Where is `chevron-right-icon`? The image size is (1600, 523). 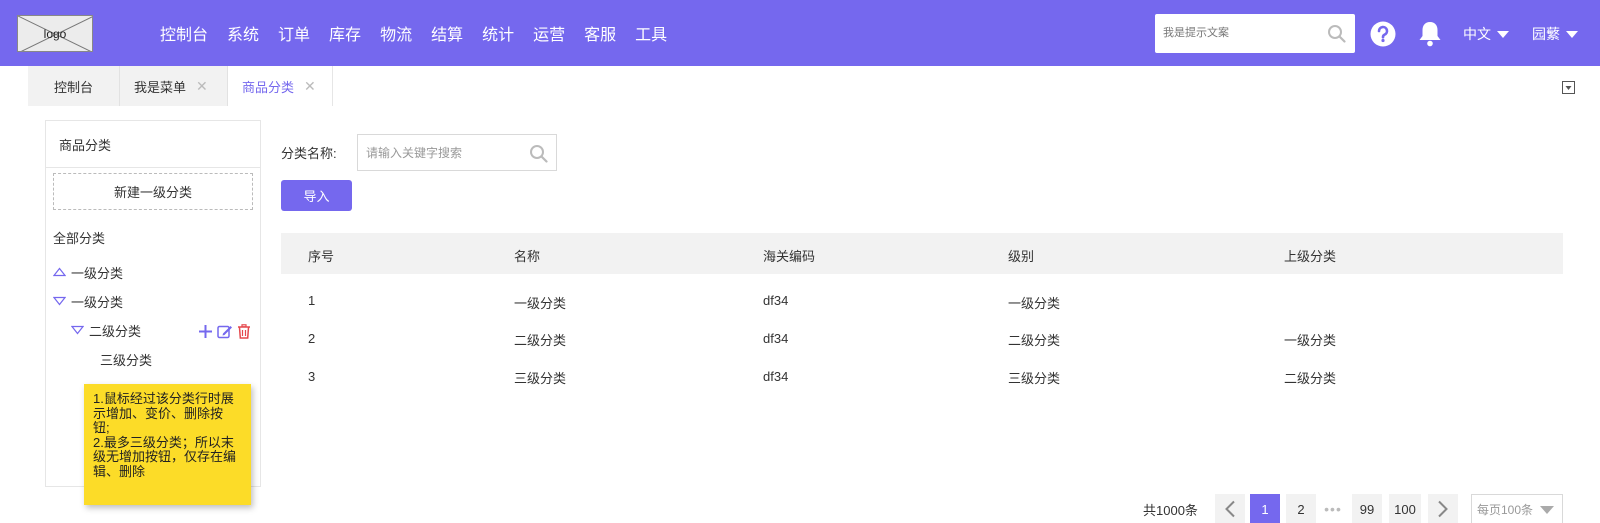 chevron-right-icon is located at coordinates (1443, 509).